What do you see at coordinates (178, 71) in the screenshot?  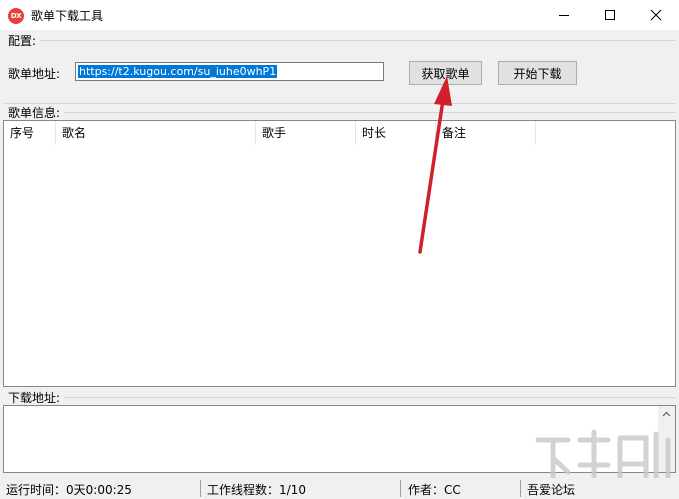 I see `playlist-url-value: https://t2.kugou.com/su_iuhe0whP1` at bounding box center [178, 71].